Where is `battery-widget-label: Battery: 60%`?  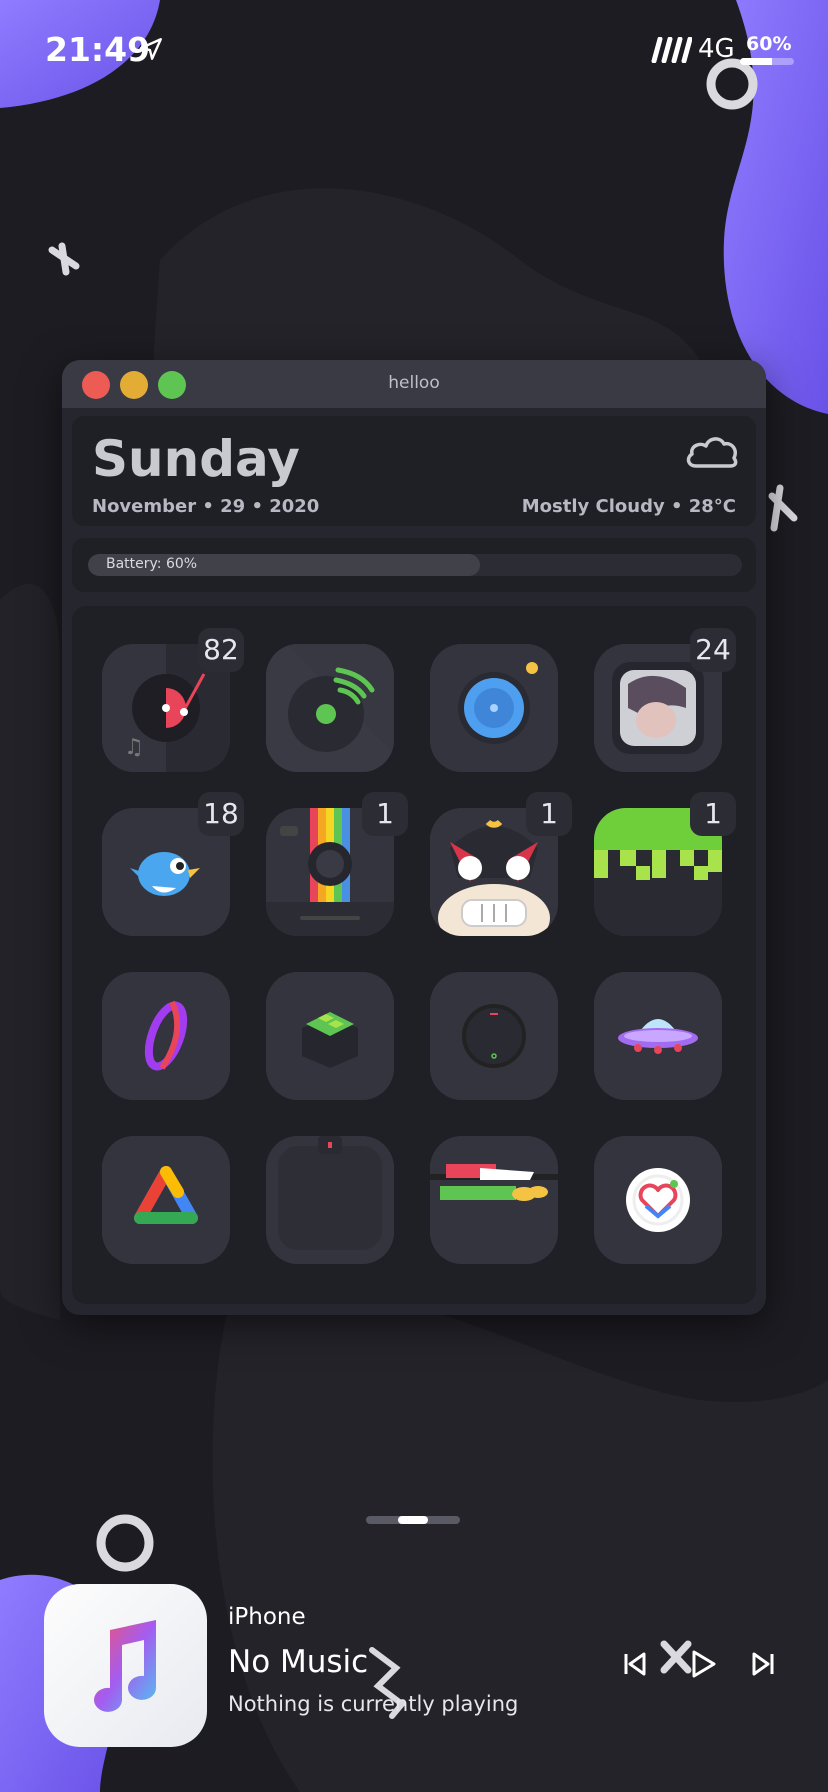 battery-widget-label: Battery: 60% is located at coordinates (152, 564).